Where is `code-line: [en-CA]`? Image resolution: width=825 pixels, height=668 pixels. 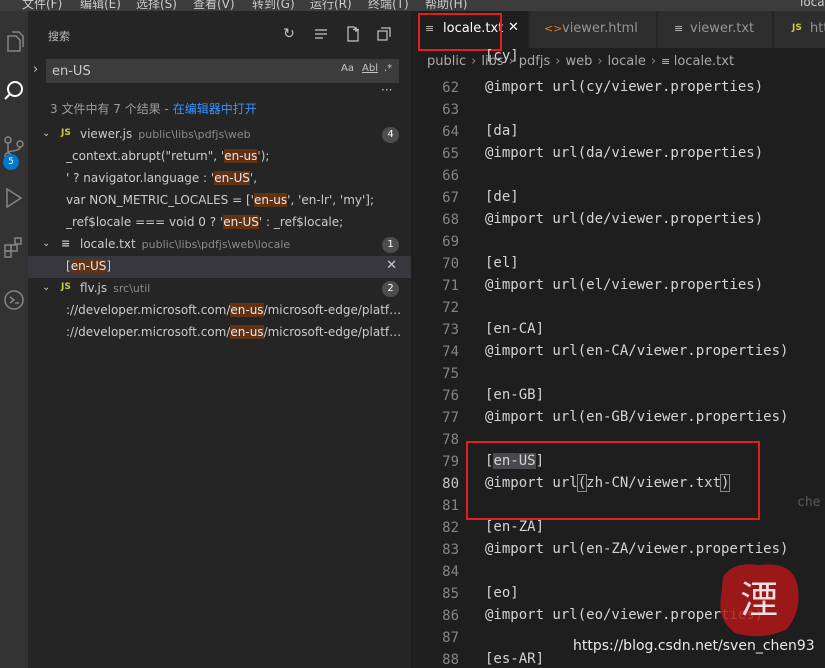 code-line: [en-CA] is located at coordinates (514, 329).